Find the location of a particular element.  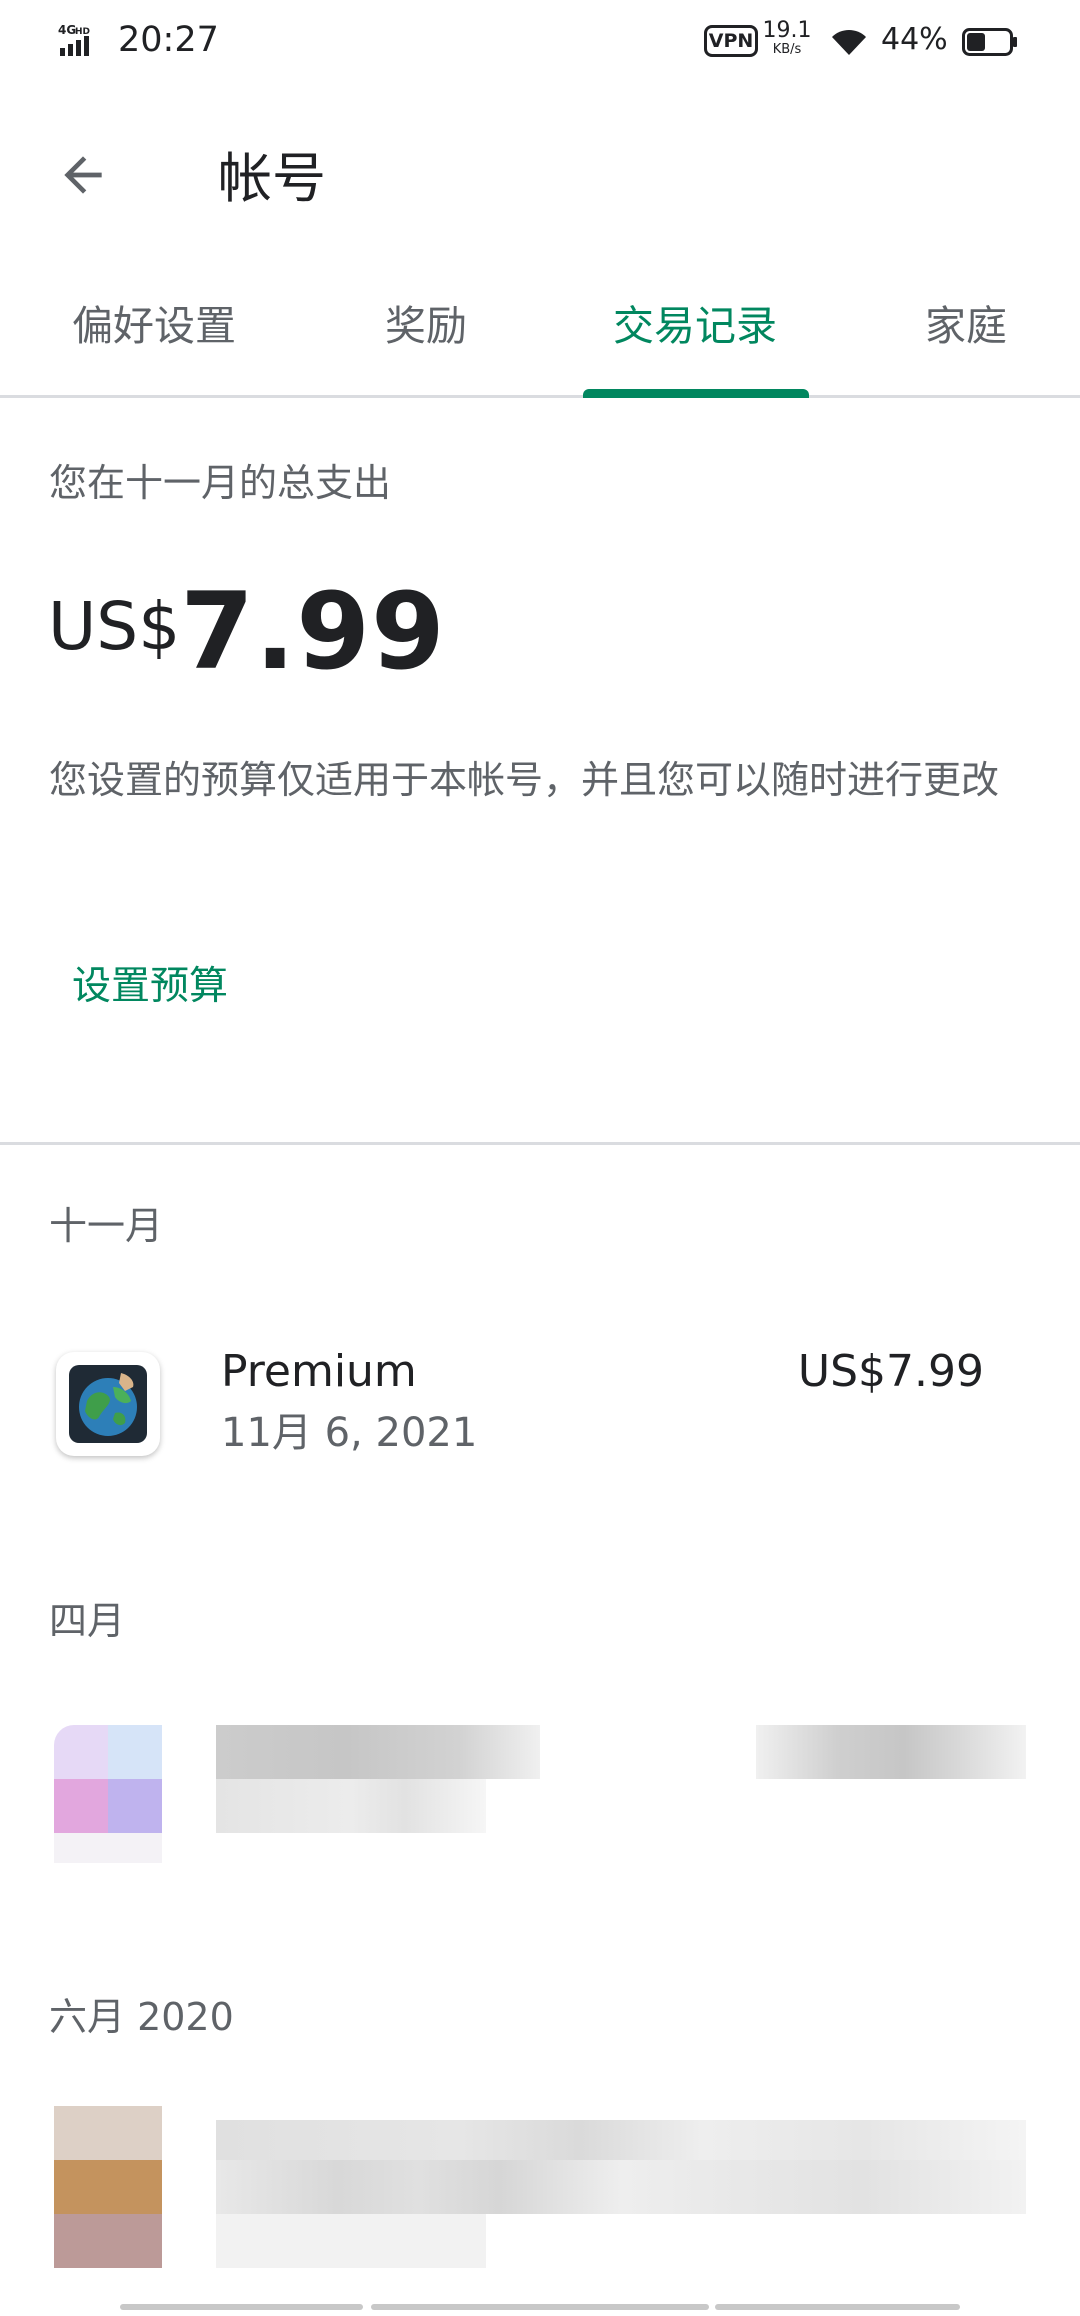

svg-text: 4G is located at coordinates (67, 30).